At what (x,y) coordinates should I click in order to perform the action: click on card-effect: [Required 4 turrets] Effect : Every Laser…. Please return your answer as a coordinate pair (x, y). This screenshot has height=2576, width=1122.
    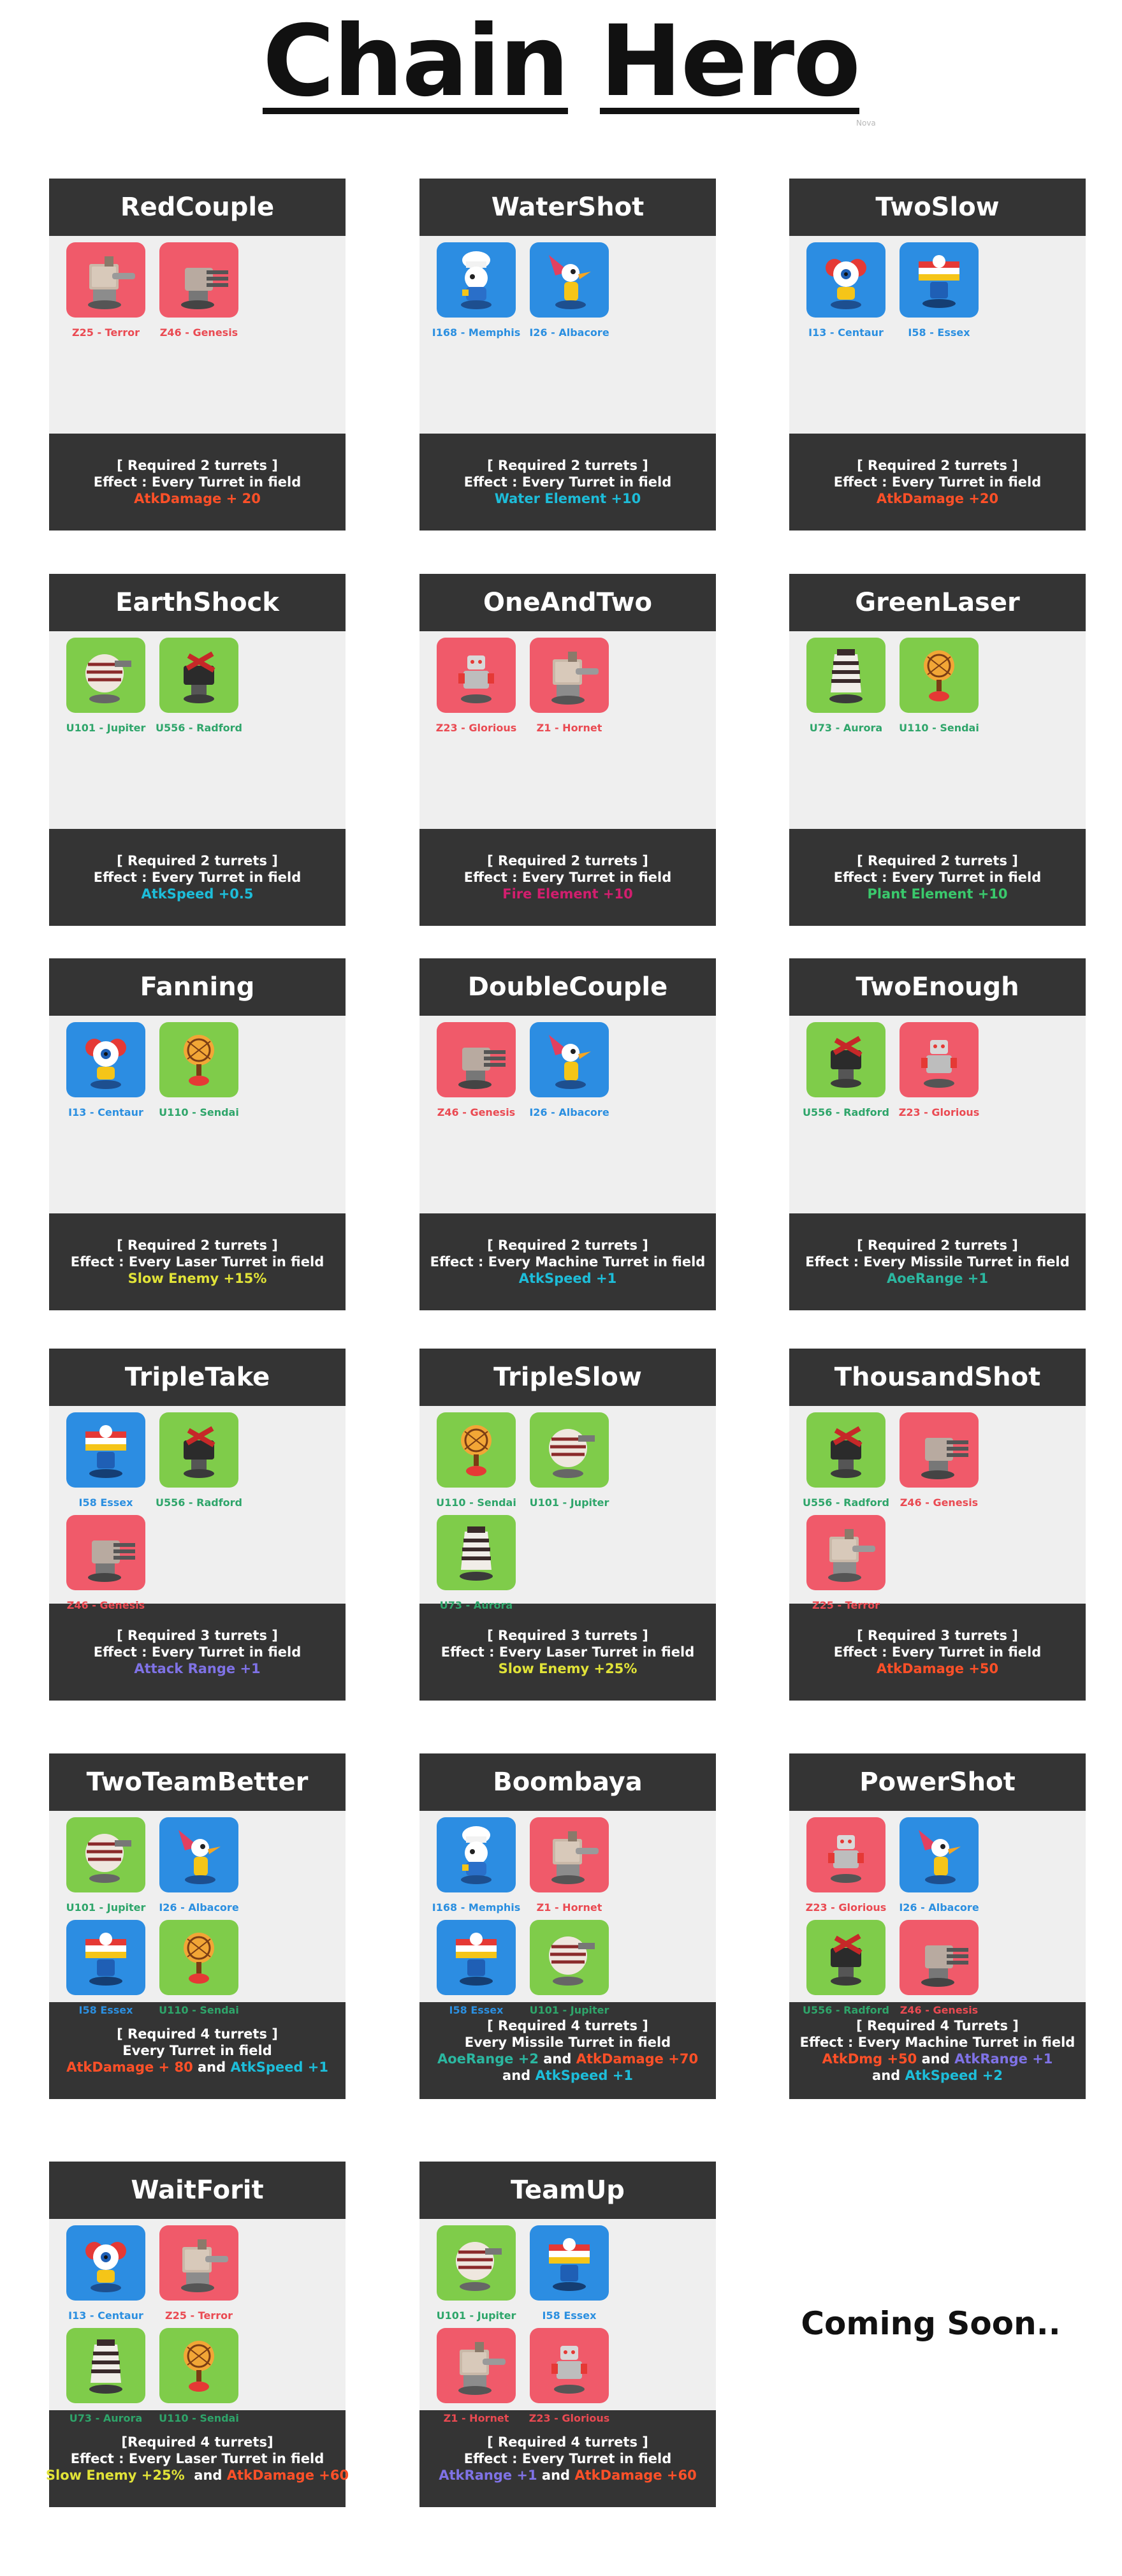
    Looking at the image, I should click on (197, 2458).